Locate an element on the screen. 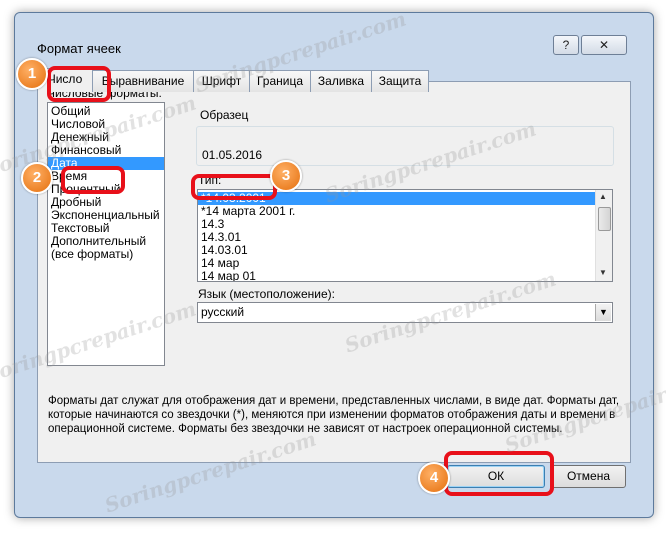 This screenshot has height=535, width=666. scroll-thumb is located at coordinates (604, 219).